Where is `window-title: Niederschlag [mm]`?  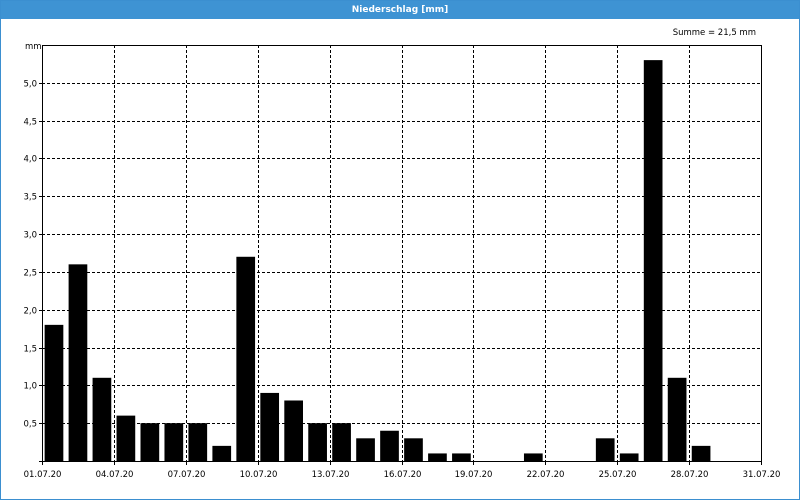
window-title: Niederschlag [mm] is located at coordinates (400, 10).